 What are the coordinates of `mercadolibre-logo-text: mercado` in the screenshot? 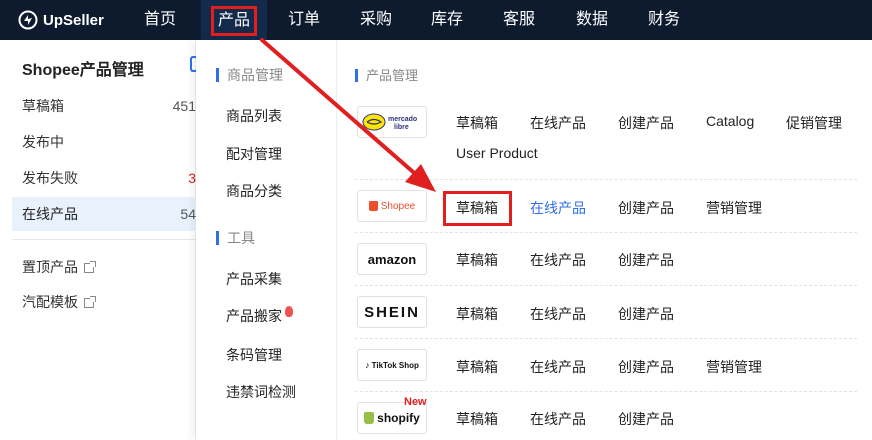 It's located at (402, 119).